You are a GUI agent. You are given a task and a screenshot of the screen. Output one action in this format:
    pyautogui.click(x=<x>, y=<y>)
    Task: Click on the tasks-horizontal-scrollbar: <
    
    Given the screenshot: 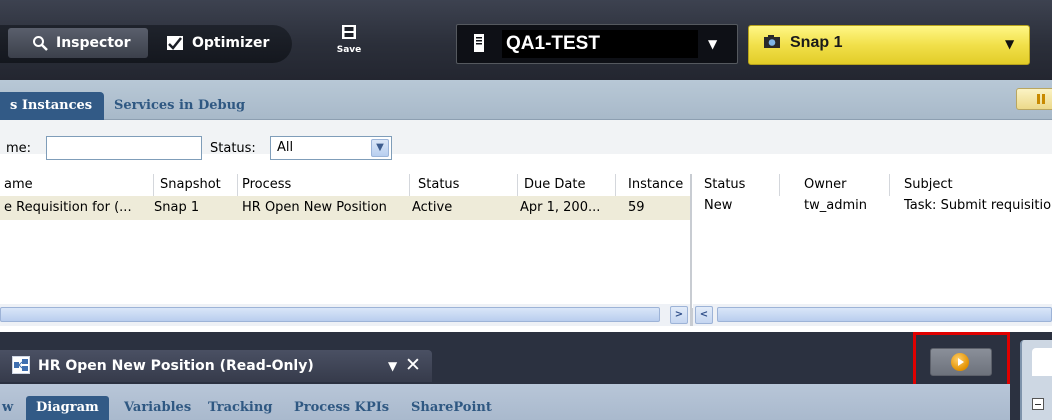 What is the action you would take?
    pyautogui.click(x=872, y=315)
    